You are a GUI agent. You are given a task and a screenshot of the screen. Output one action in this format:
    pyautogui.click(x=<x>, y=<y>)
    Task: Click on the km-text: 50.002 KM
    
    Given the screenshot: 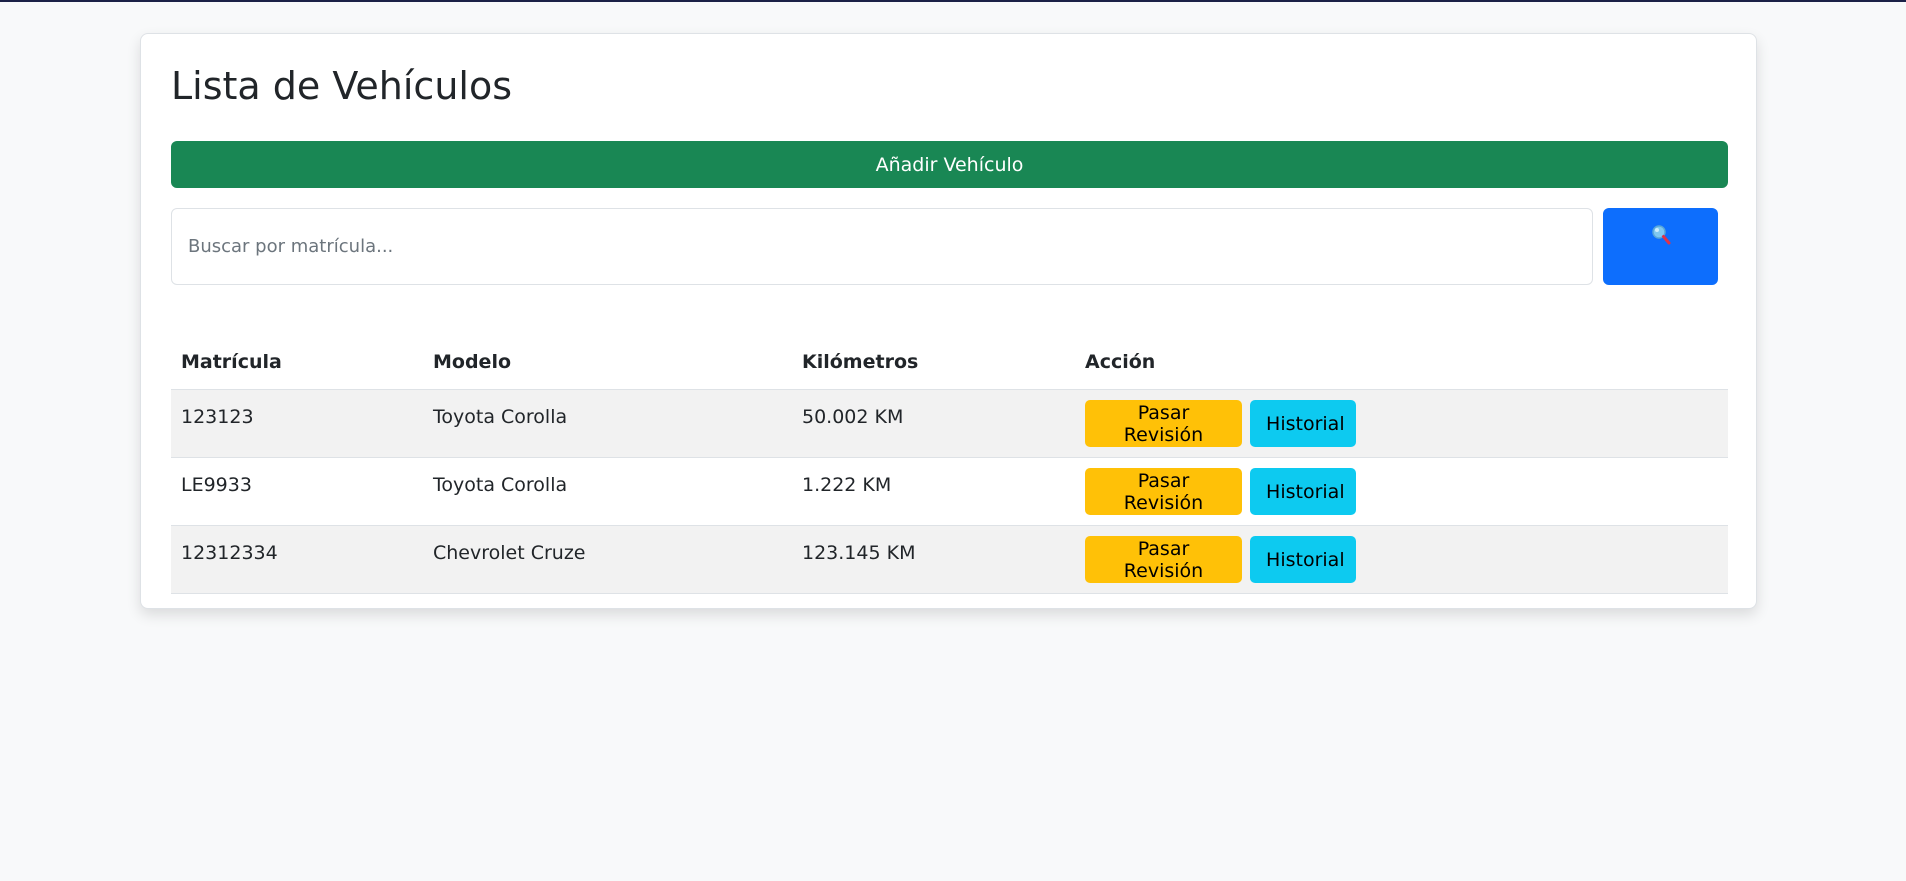 What is the action you would take?
    pyautogui.click(x=853, y=416)
    